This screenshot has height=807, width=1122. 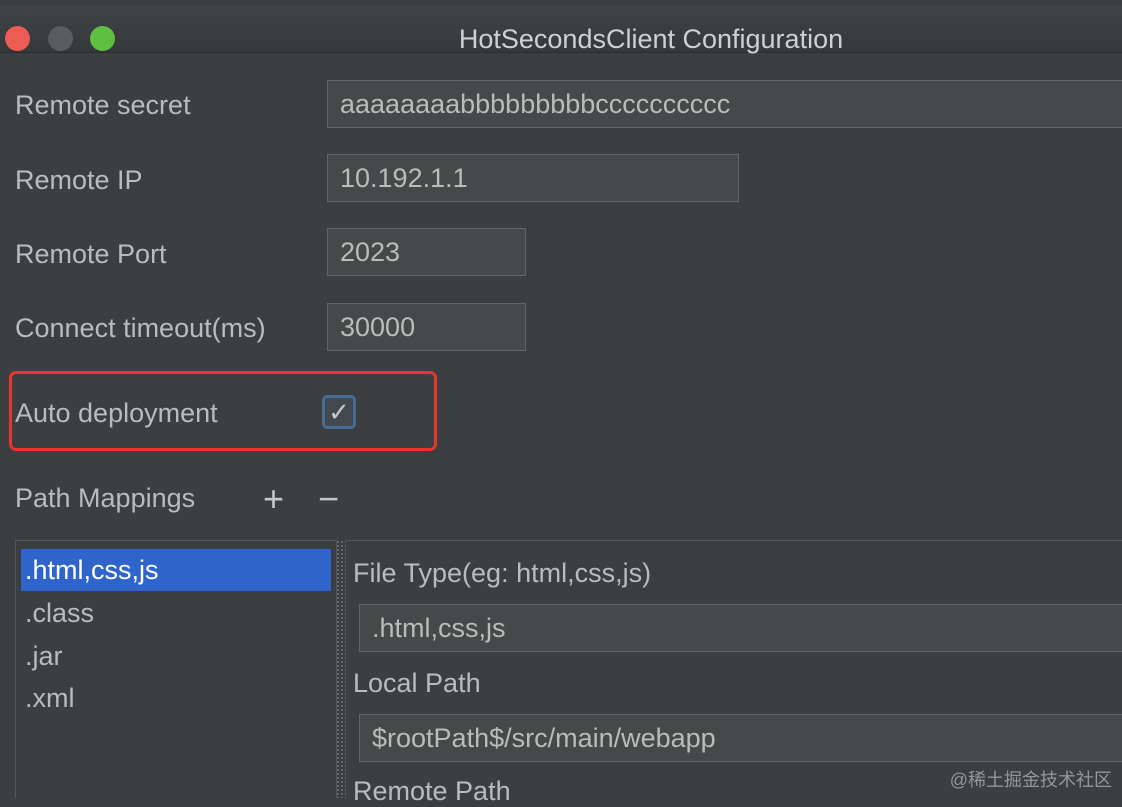 What do you see at coordinates (223, 411) in the screenshot?
I see `highlight-annotation-box` at bounding box center [223, 411].